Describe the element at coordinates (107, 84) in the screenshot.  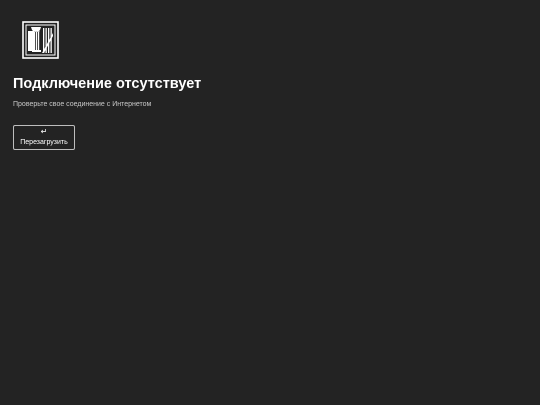
I see `error-title: Подключение отсутствует` at that location.